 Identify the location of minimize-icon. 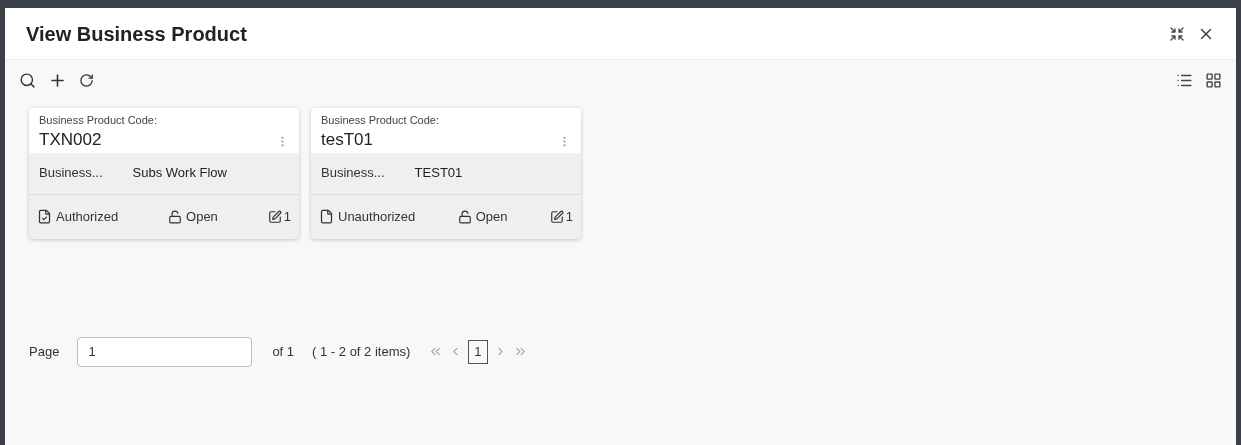
(1177, 33).